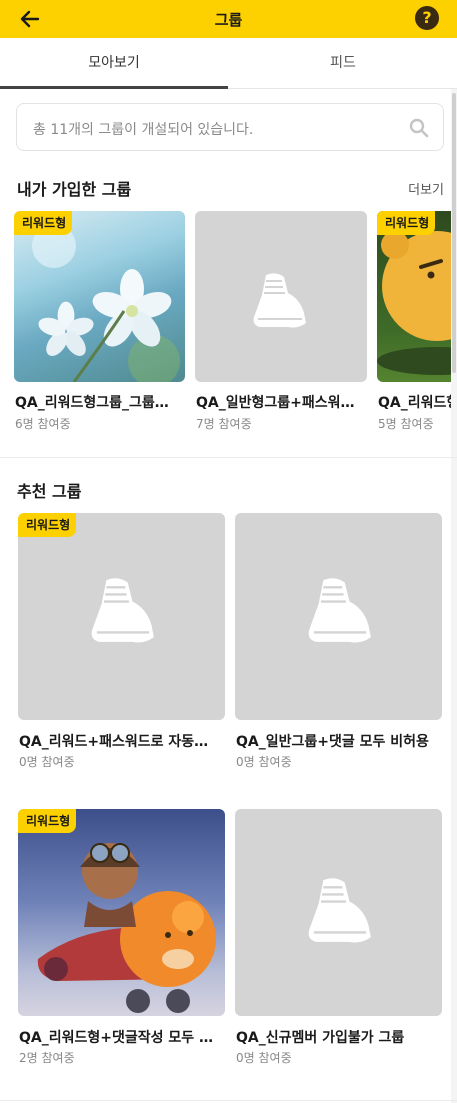 The height and width of the screenshot is (1103, 457). Describe the element at coordinates (49, 491) in the screenshot. I see `recommended-title: 추천 그룹` at that location.